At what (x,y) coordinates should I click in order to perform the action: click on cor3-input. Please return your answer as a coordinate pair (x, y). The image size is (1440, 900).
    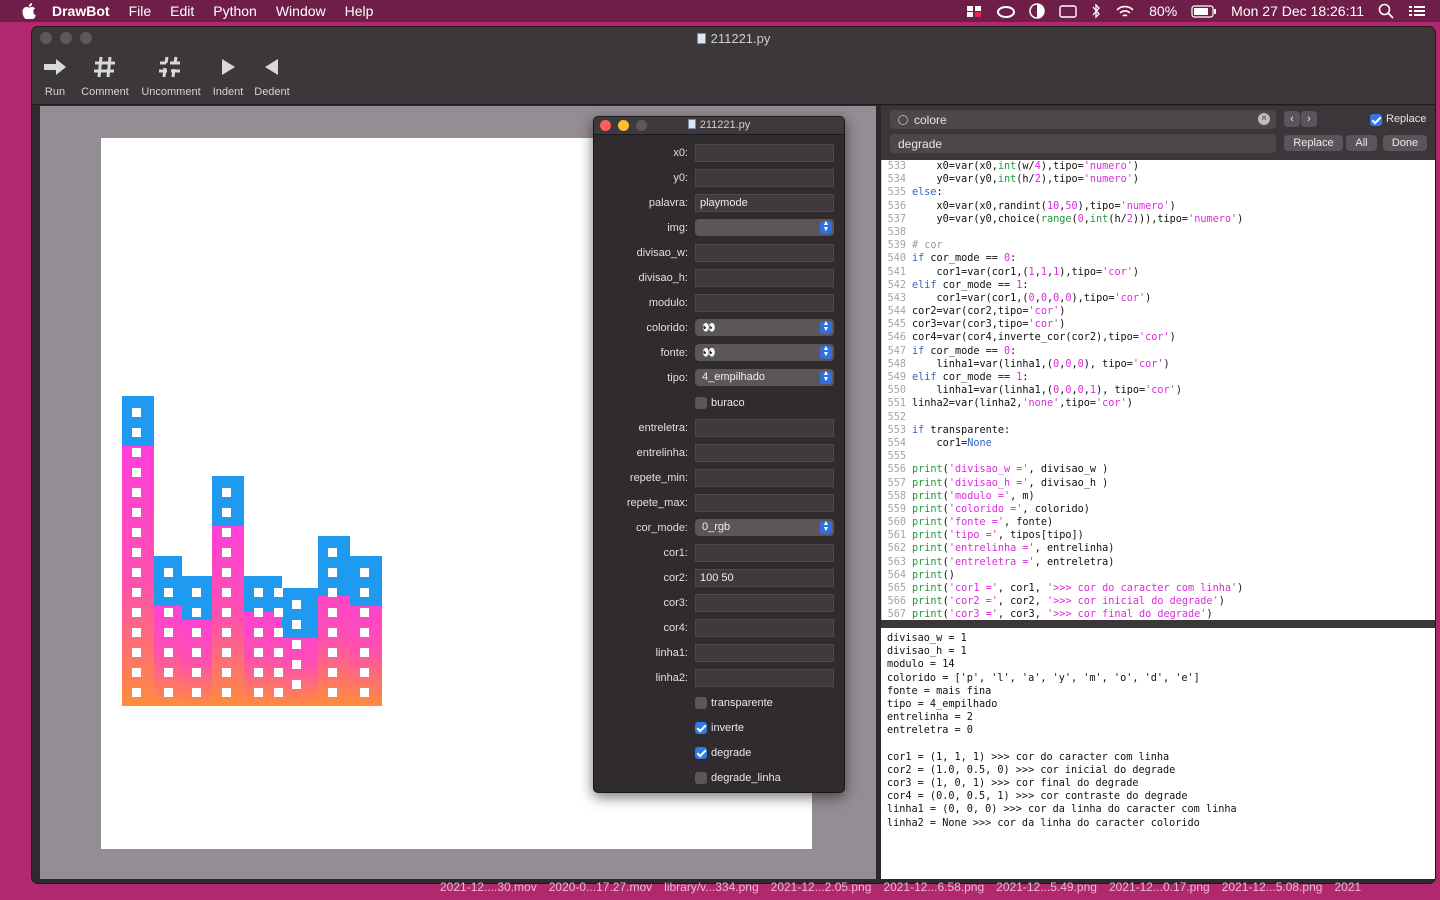
    Looking at the image, I should click on (764, 603).